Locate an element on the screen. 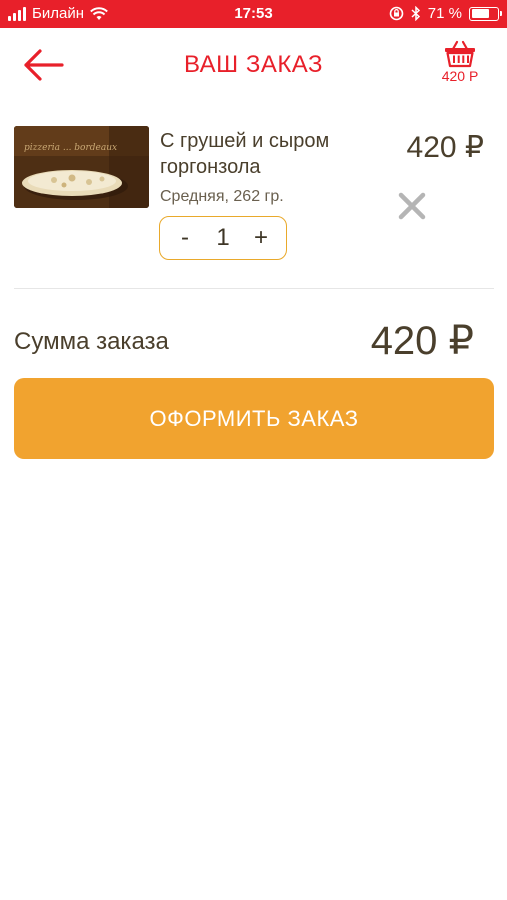 The width and height of the screenshot is (507, 900). status-right: 71 % is located at coordinates (445, 13).